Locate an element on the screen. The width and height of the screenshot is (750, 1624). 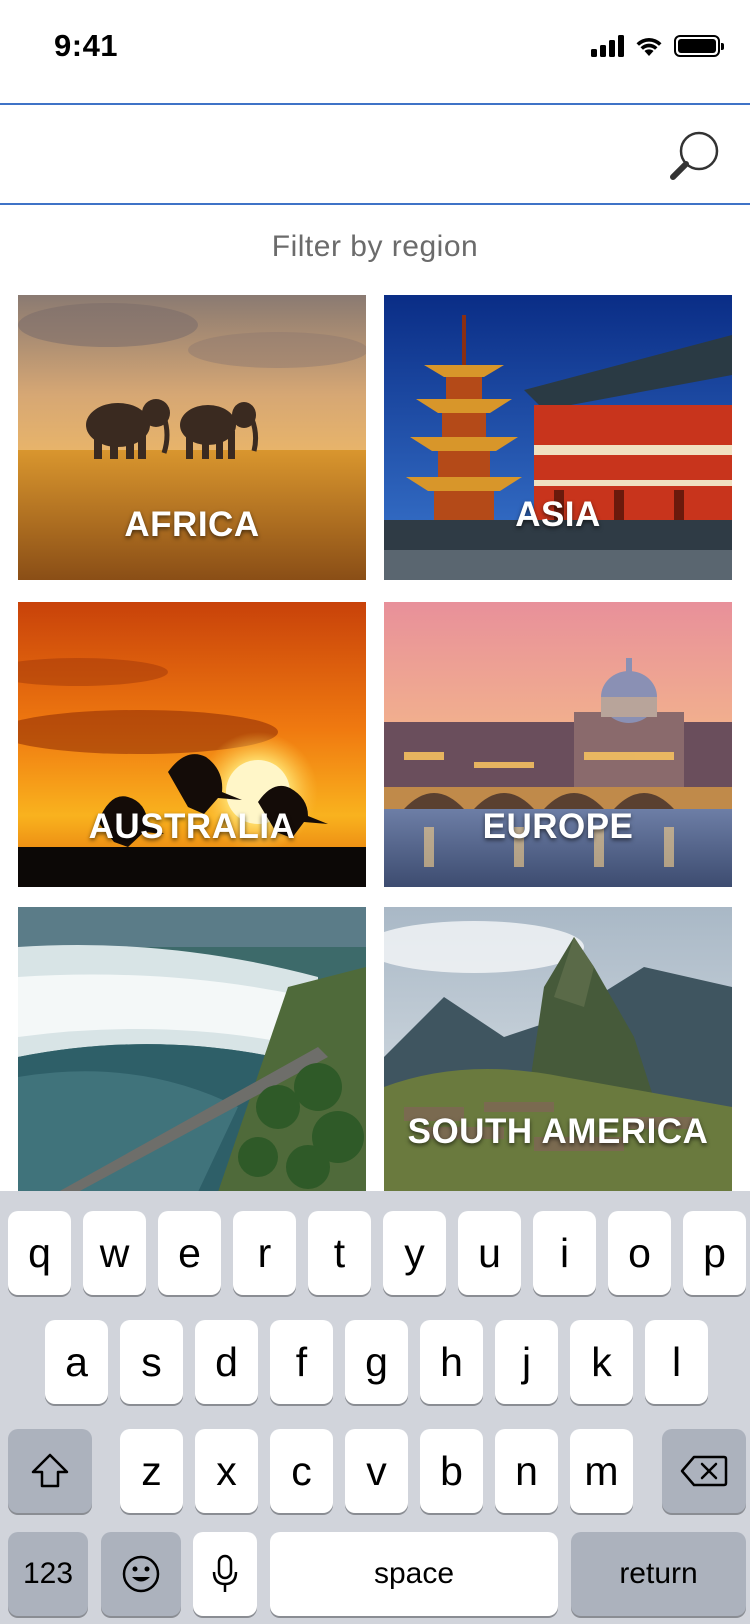
space-key: space is located at coordinates (414, 1574).